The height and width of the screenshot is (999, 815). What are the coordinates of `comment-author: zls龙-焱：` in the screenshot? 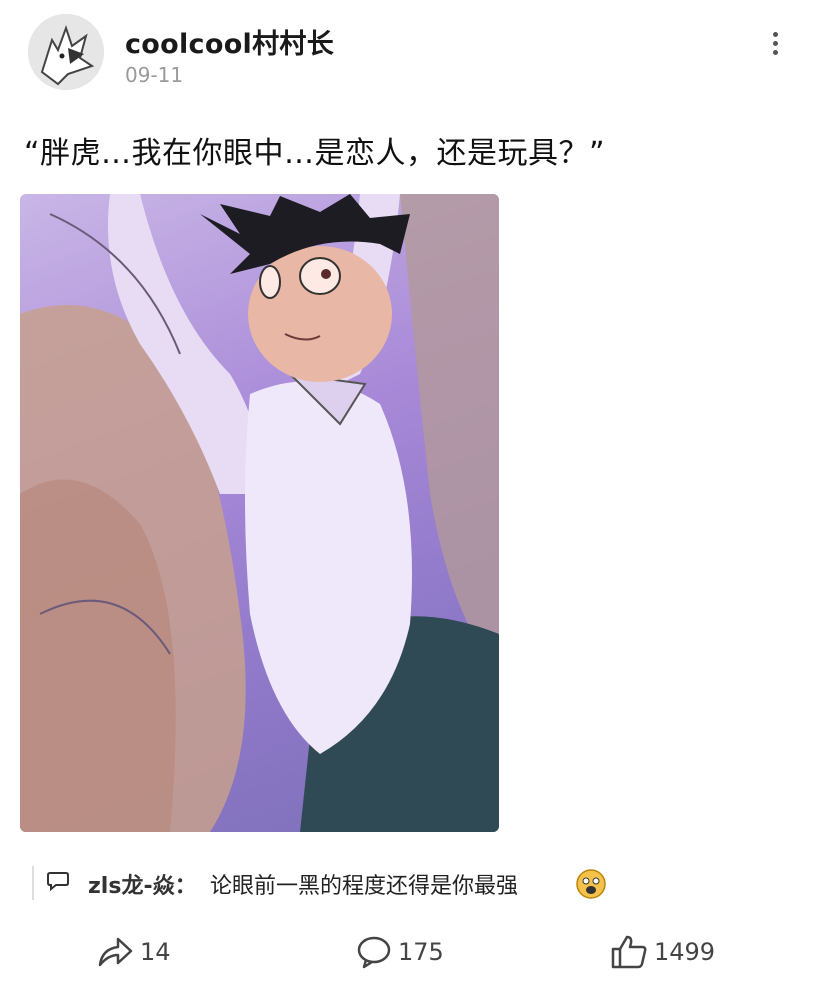 It's located at (142, 884).